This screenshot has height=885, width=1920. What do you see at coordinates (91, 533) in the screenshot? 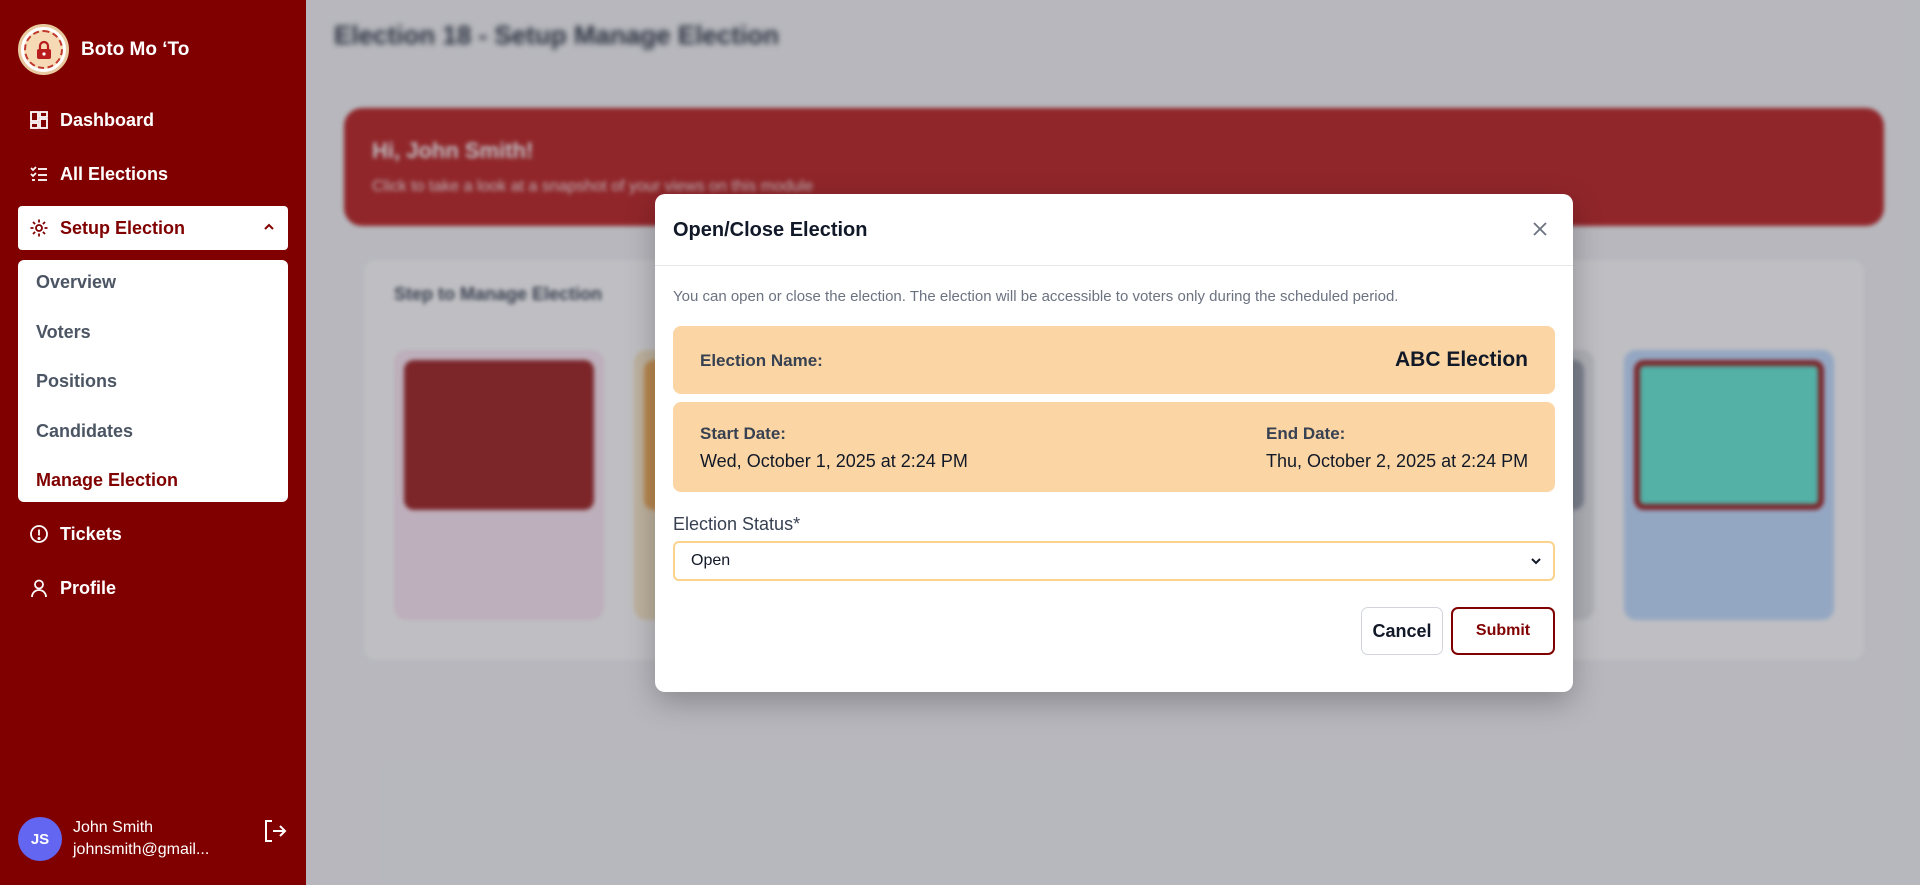
I see `nav-tickets-label: Tickets` at bounding box center [91, 533].